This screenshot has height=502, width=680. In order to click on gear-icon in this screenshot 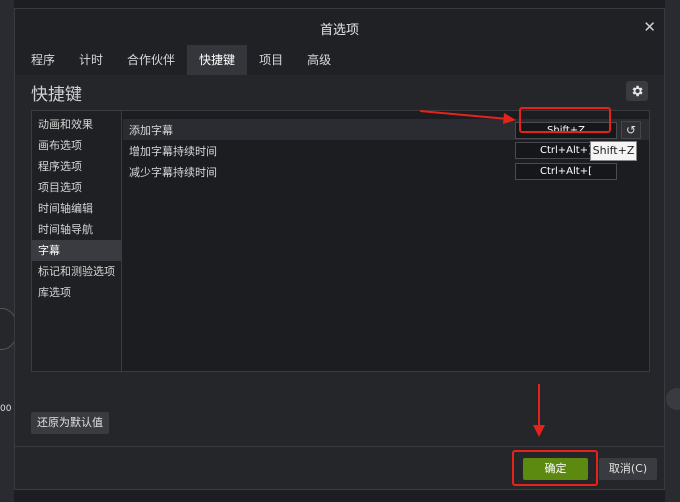, I will do `click(637, 91)`.